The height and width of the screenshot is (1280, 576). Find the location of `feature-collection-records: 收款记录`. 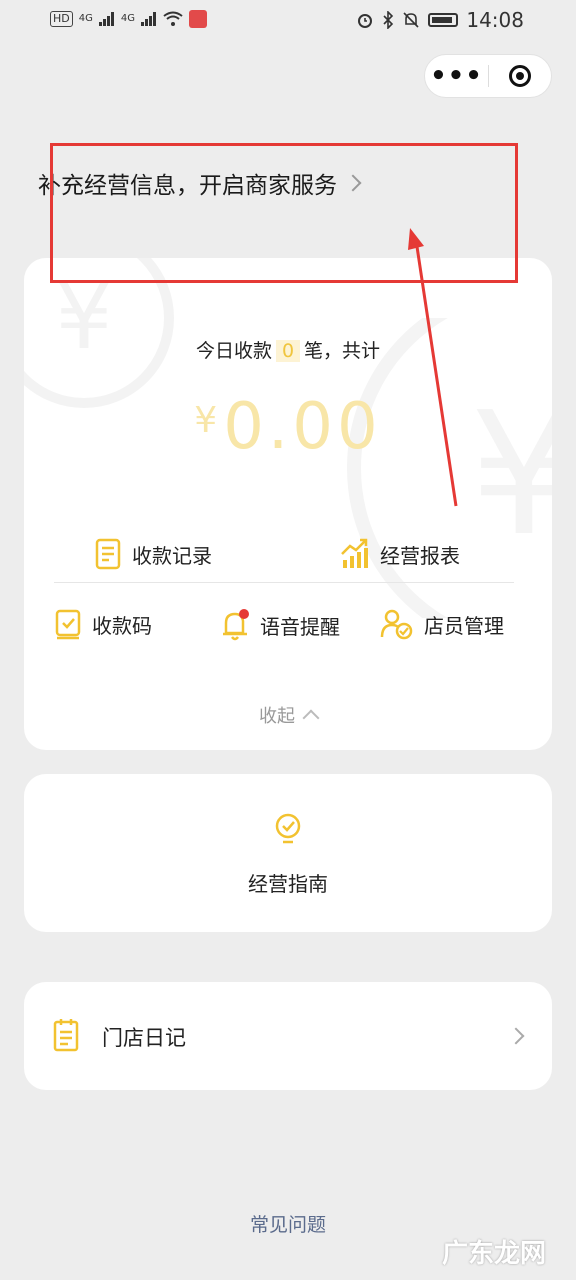

feature-collection-records: 收款记录 is located at coordinates (153, 554).